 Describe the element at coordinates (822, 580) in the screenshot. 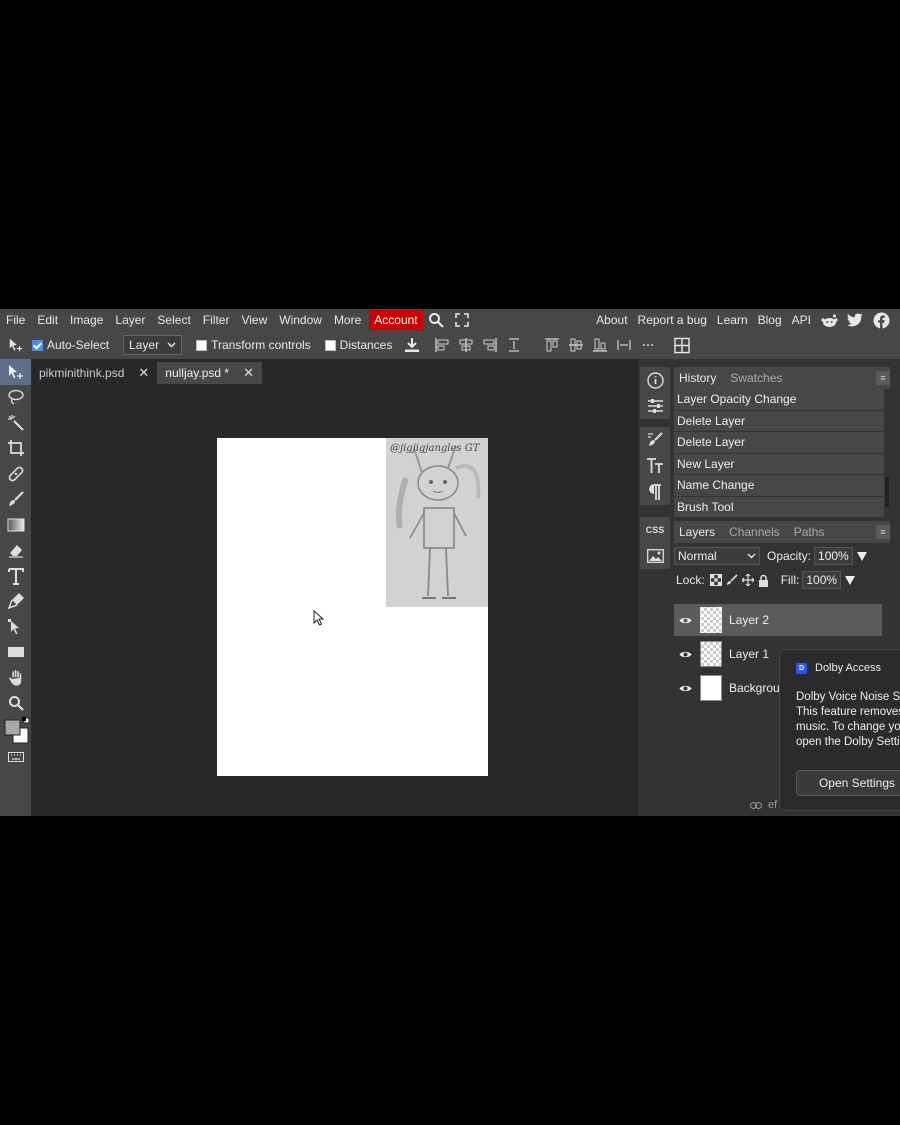

I see `fill-input: 100%` at that location.